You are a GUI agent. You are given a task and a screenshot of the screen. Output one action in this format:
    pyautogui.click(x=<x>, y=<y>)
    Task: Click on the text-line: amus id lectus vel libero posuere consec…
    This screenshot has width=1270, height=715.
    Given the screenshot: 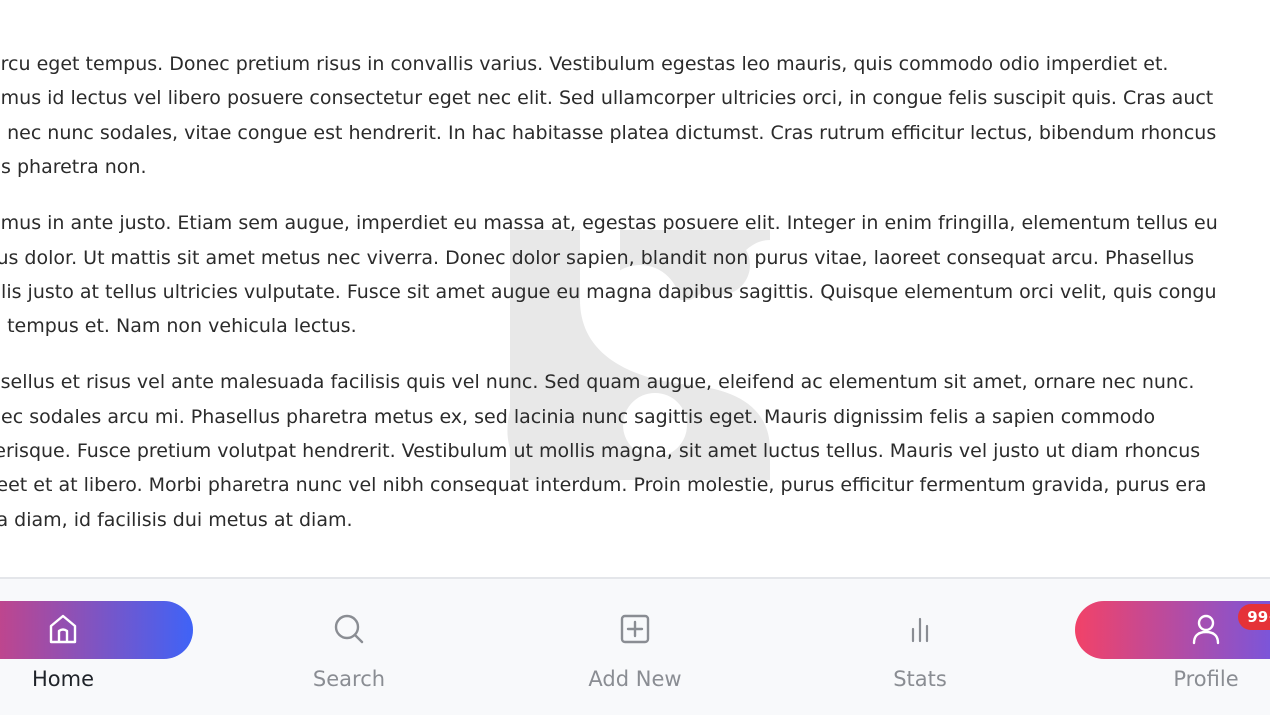 What is the action you would take?
    pyautogui.click(x=607, y=98)
    